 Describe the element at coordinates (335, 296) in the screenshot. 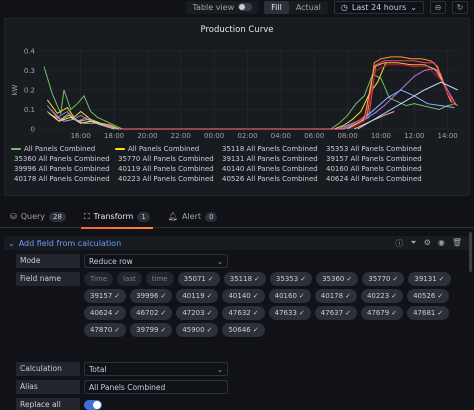

I see `field-chip: 40178 ✓` at that location.